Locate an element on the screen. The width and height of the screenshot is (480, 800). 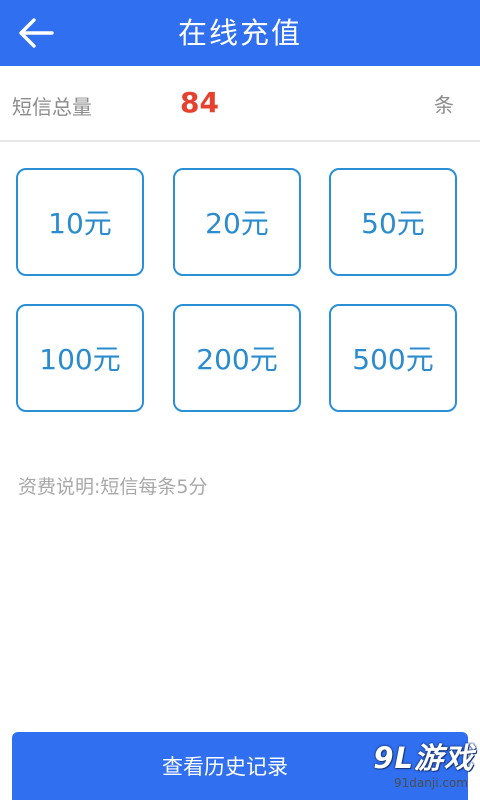
watermark-domain: 91danji.com is located at coordinates (431, 783).